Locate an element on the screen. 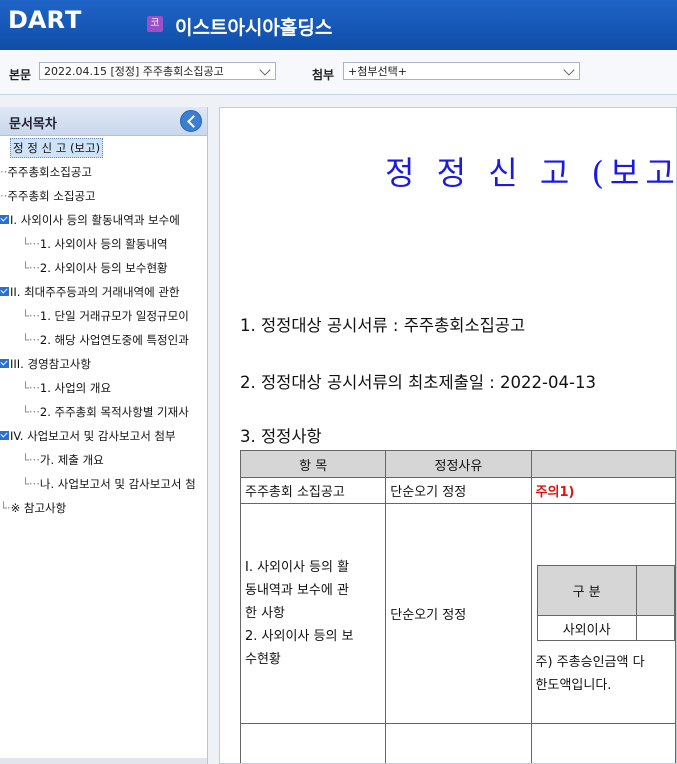  toc-item-label: 2. 사외이사 등의 보수현황 is located at coordinates (103, 268).